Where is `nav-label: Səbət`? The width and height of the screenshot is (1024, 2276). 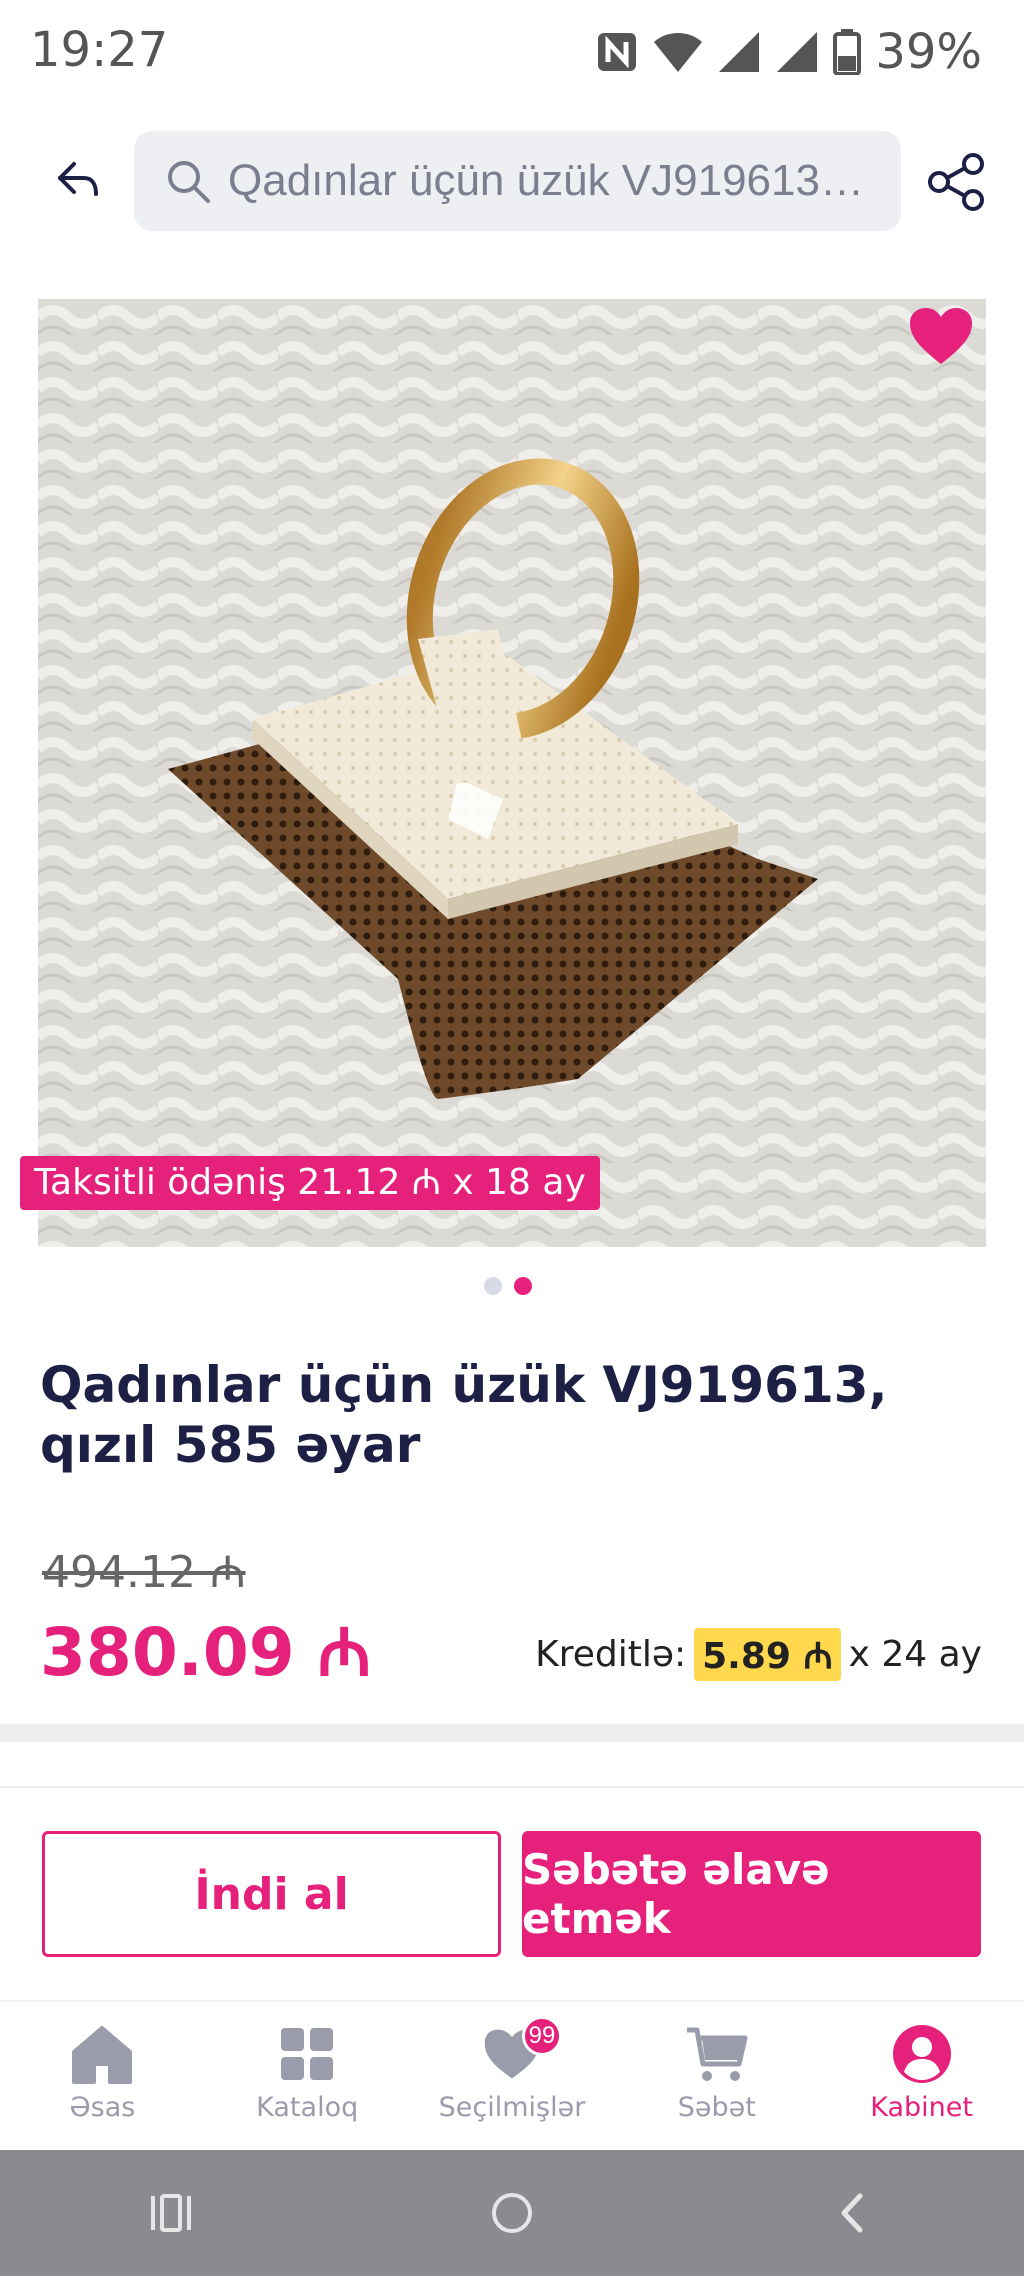 nav-label: Səbət is located at coordinates (716, 2107).